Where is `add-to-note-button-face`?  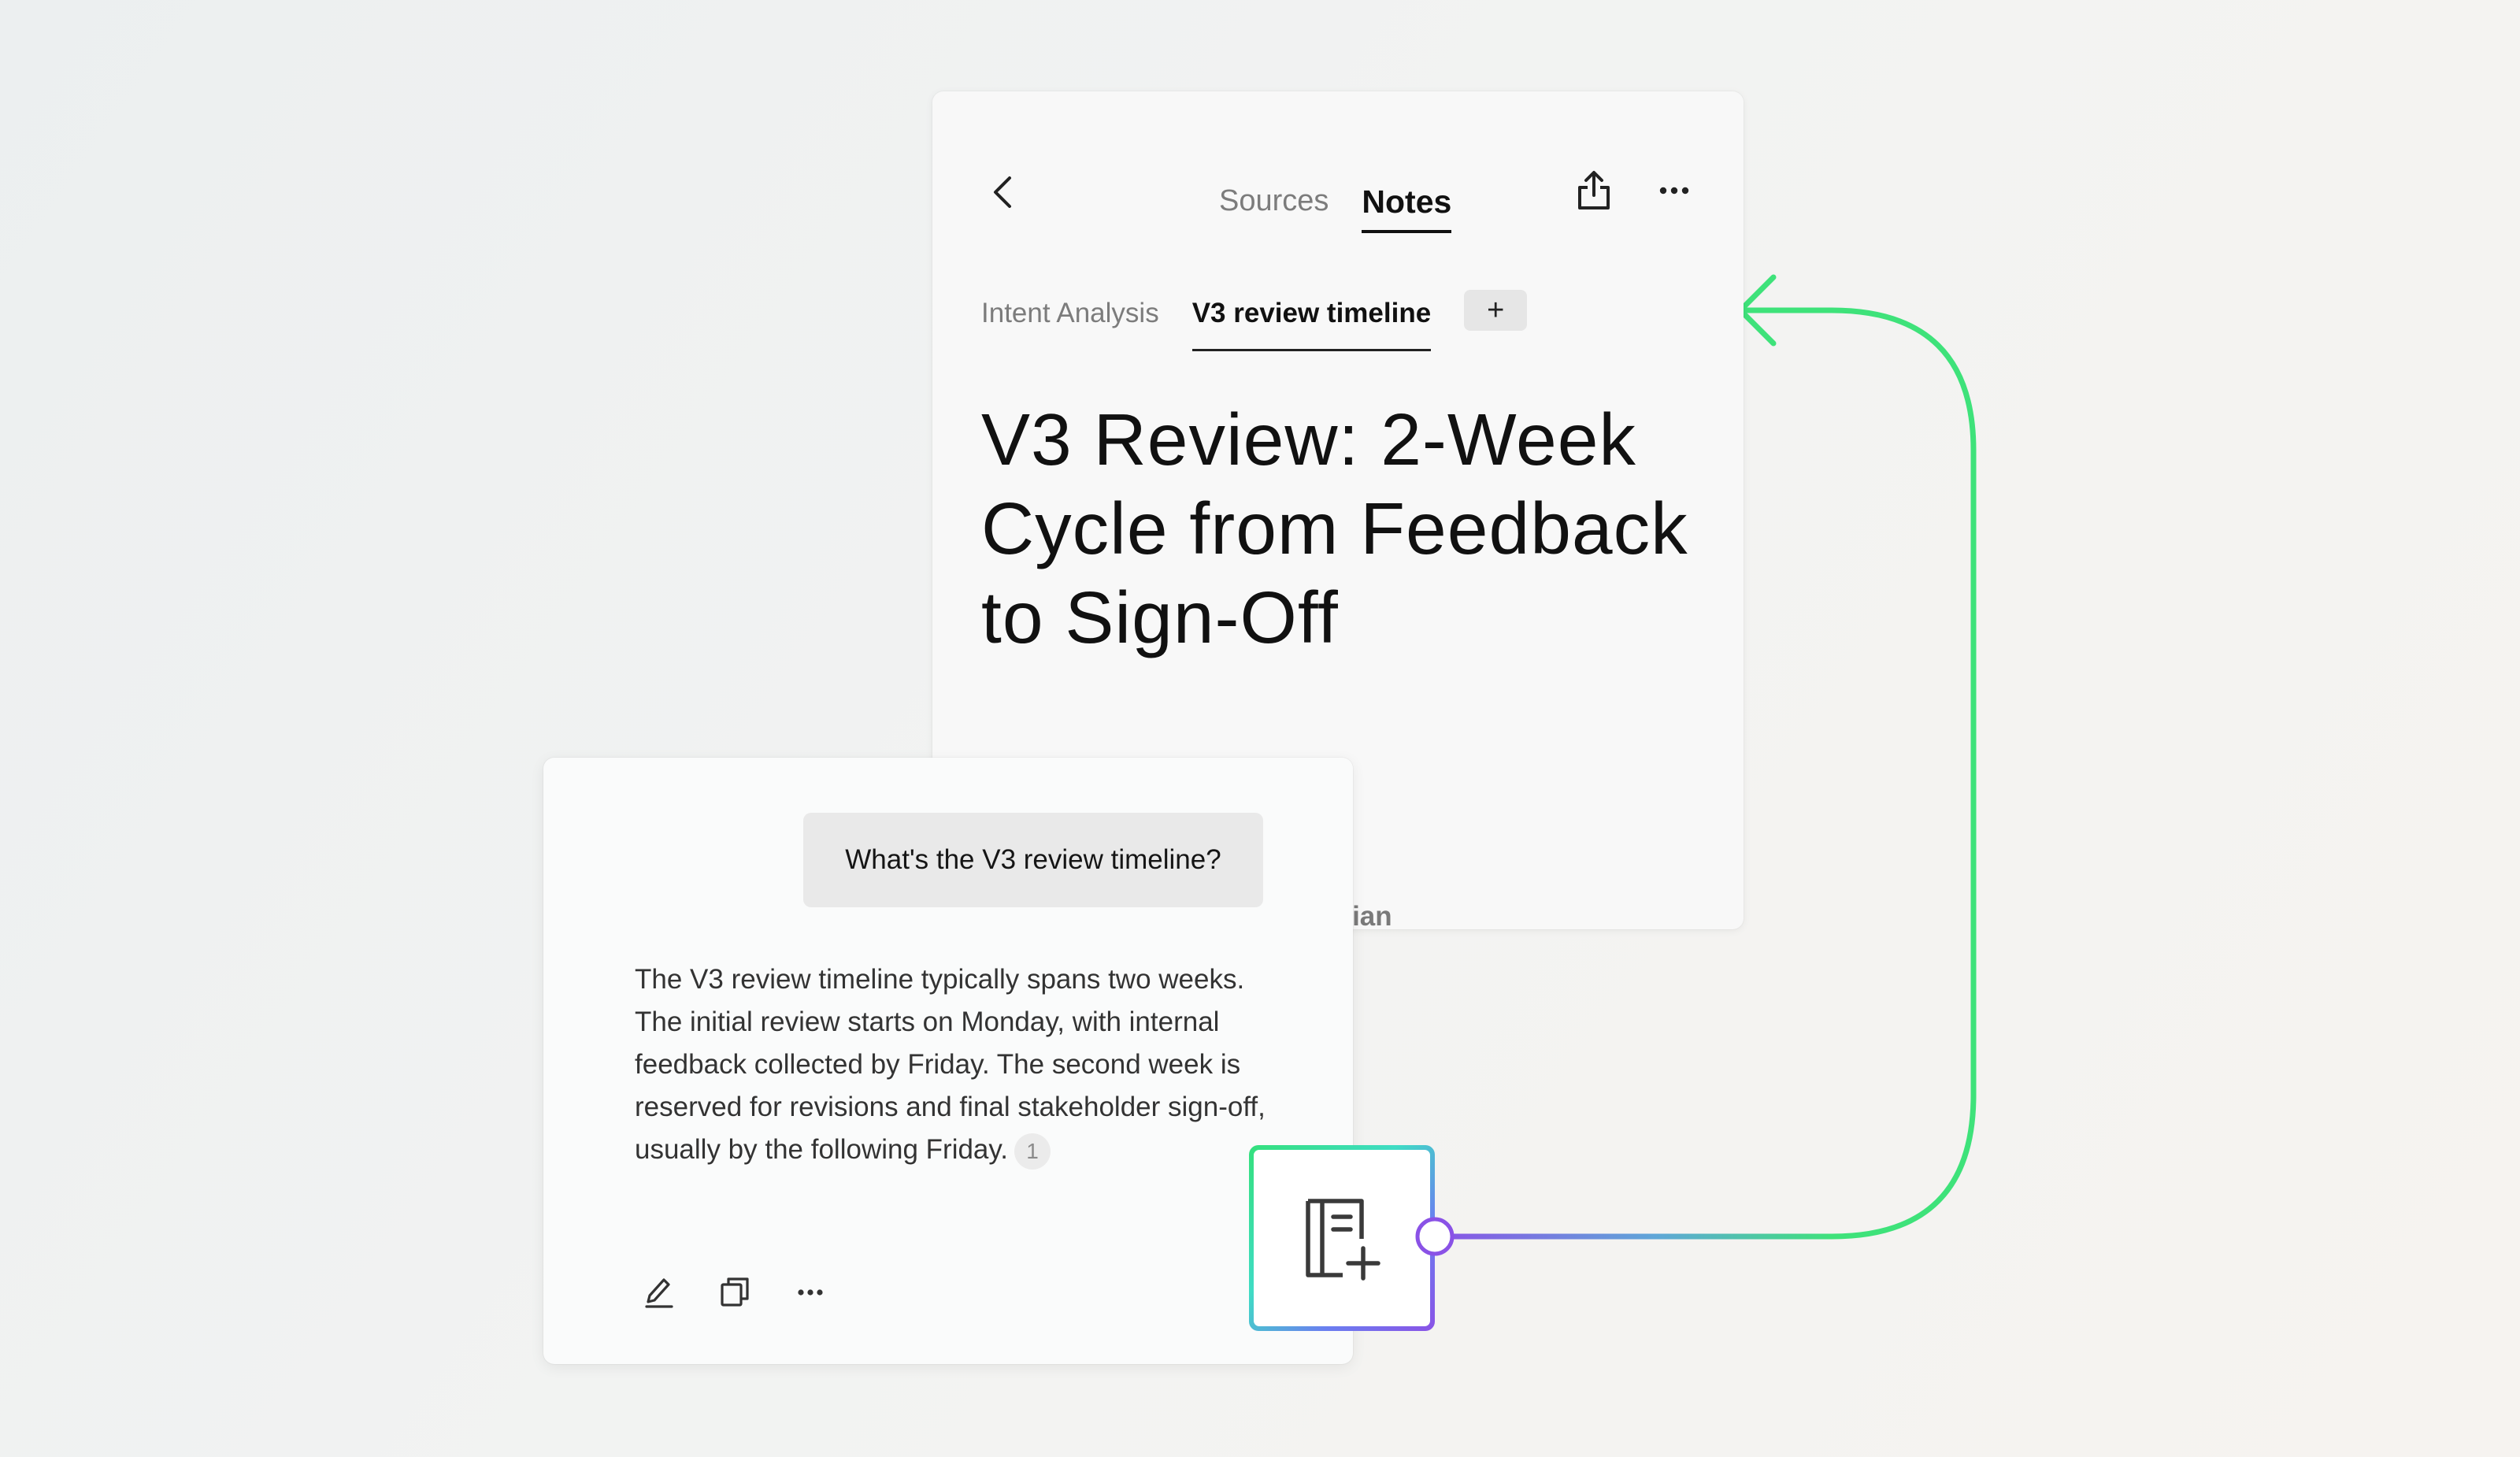 add-to-note-button-face is located at coordinates (1342, 1238).